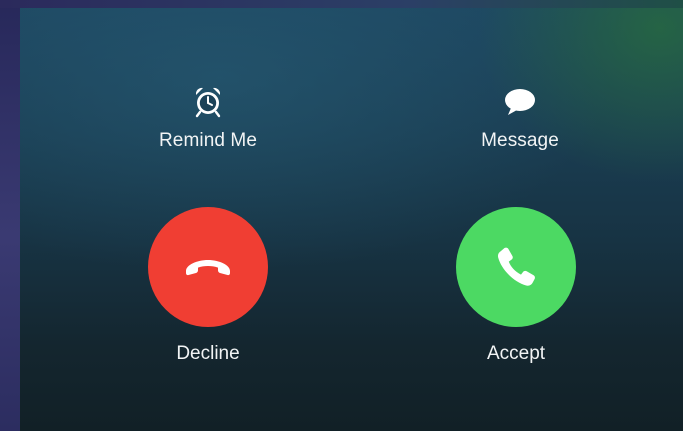 The height and width of the screenshot is (431, 683). Describe the element at coordinates (520, 140) in the screenshot. I see `message-label: Message` at that location.